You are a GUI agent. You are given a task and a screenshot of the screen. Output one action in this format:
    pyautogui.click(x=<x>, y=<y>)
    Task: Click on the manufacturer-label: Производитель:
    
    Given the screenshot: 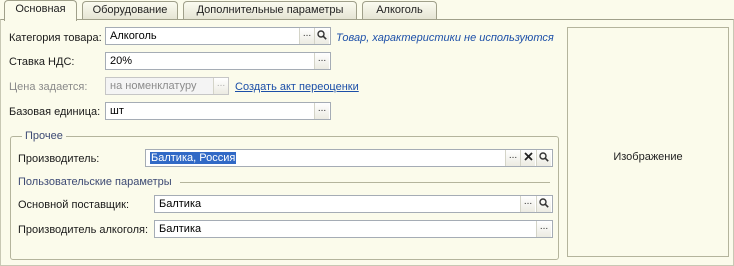 What is the action you would take?
    pyautogui.click(x=59, y=159)
    